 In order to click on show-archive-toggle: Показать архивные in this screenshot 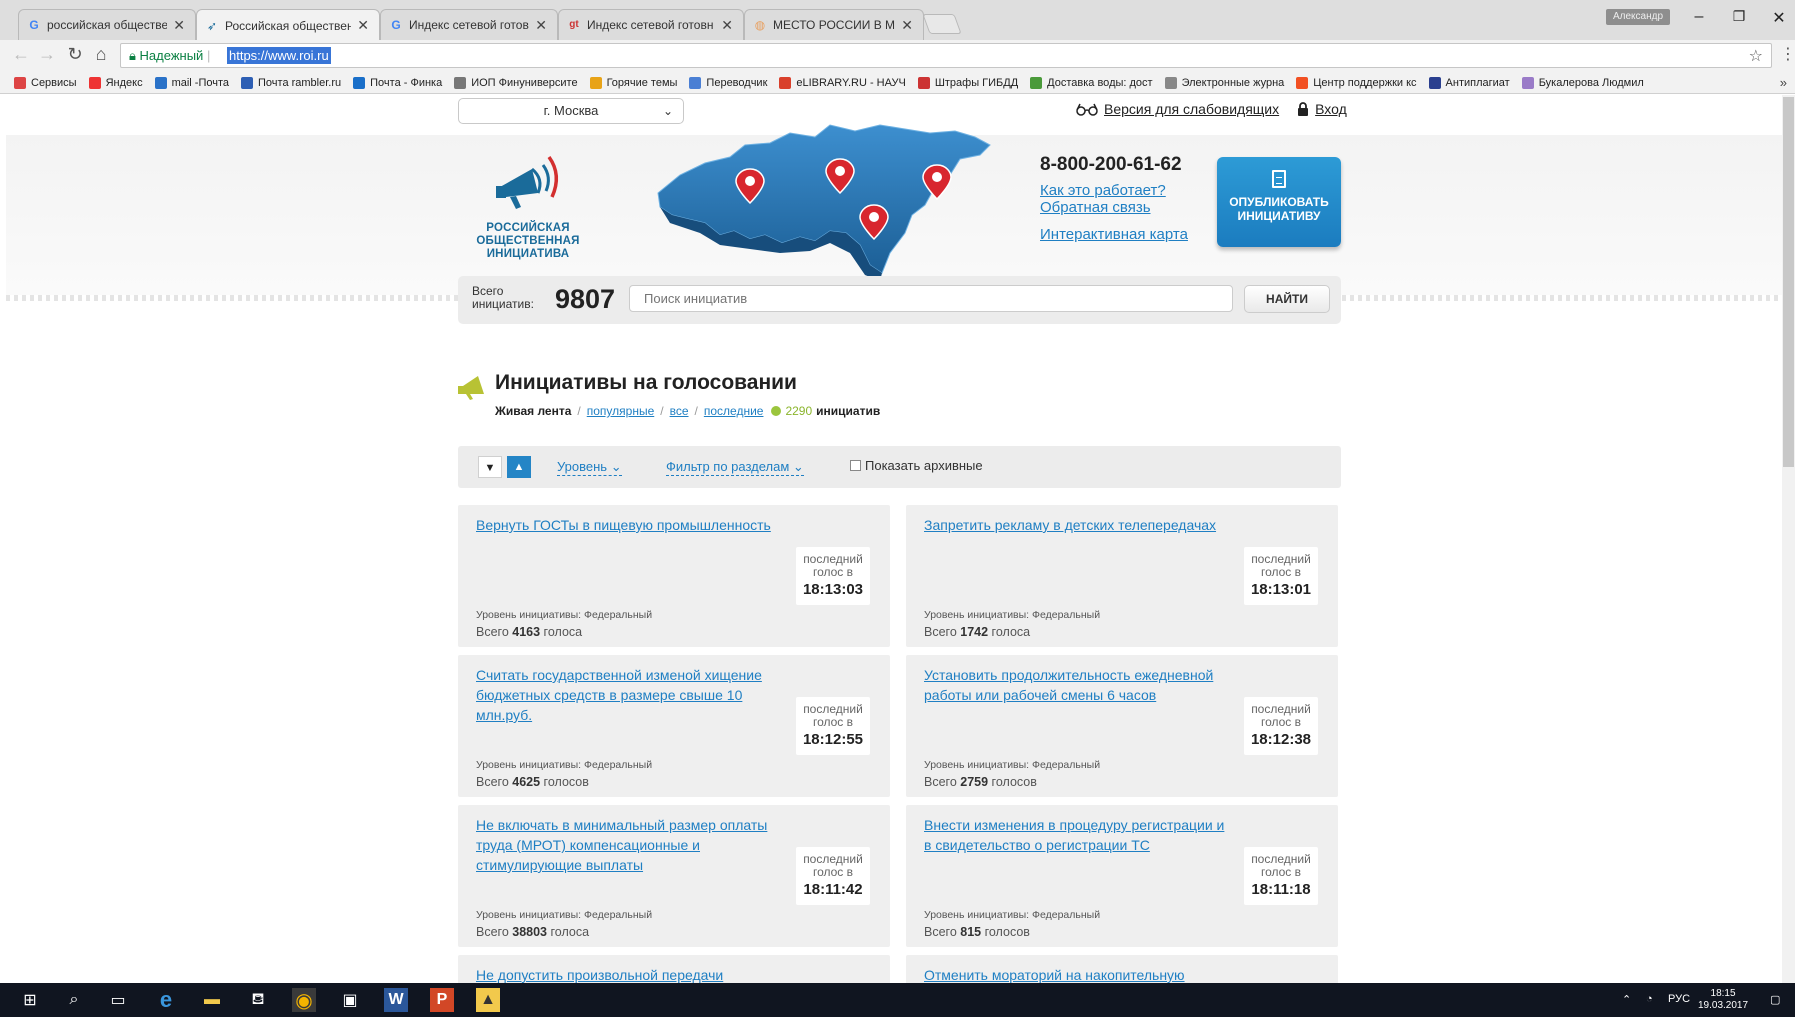, I will do `click(916, 465)`.